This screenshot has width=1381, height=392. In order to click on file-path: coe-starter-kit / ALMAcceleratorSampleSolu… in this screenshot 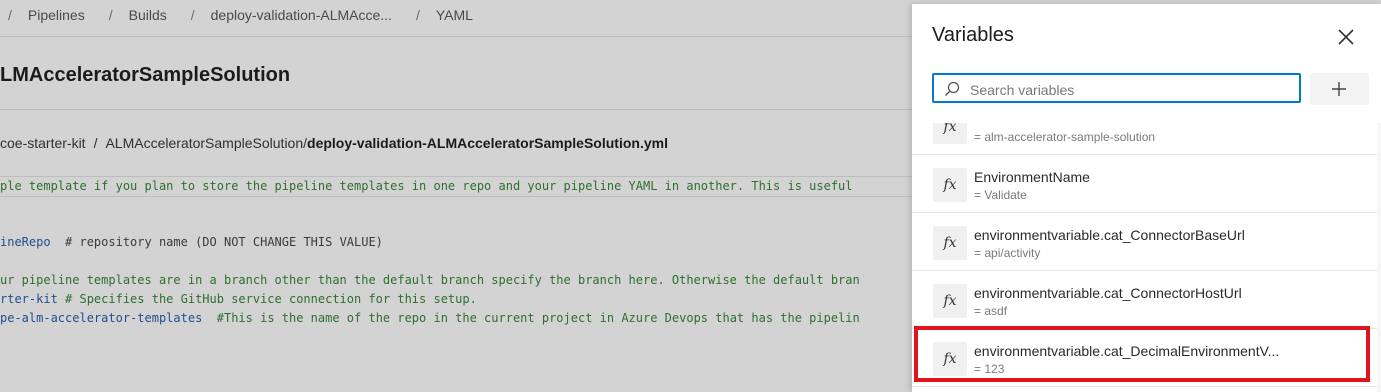, I will do `click(334, 143)`.